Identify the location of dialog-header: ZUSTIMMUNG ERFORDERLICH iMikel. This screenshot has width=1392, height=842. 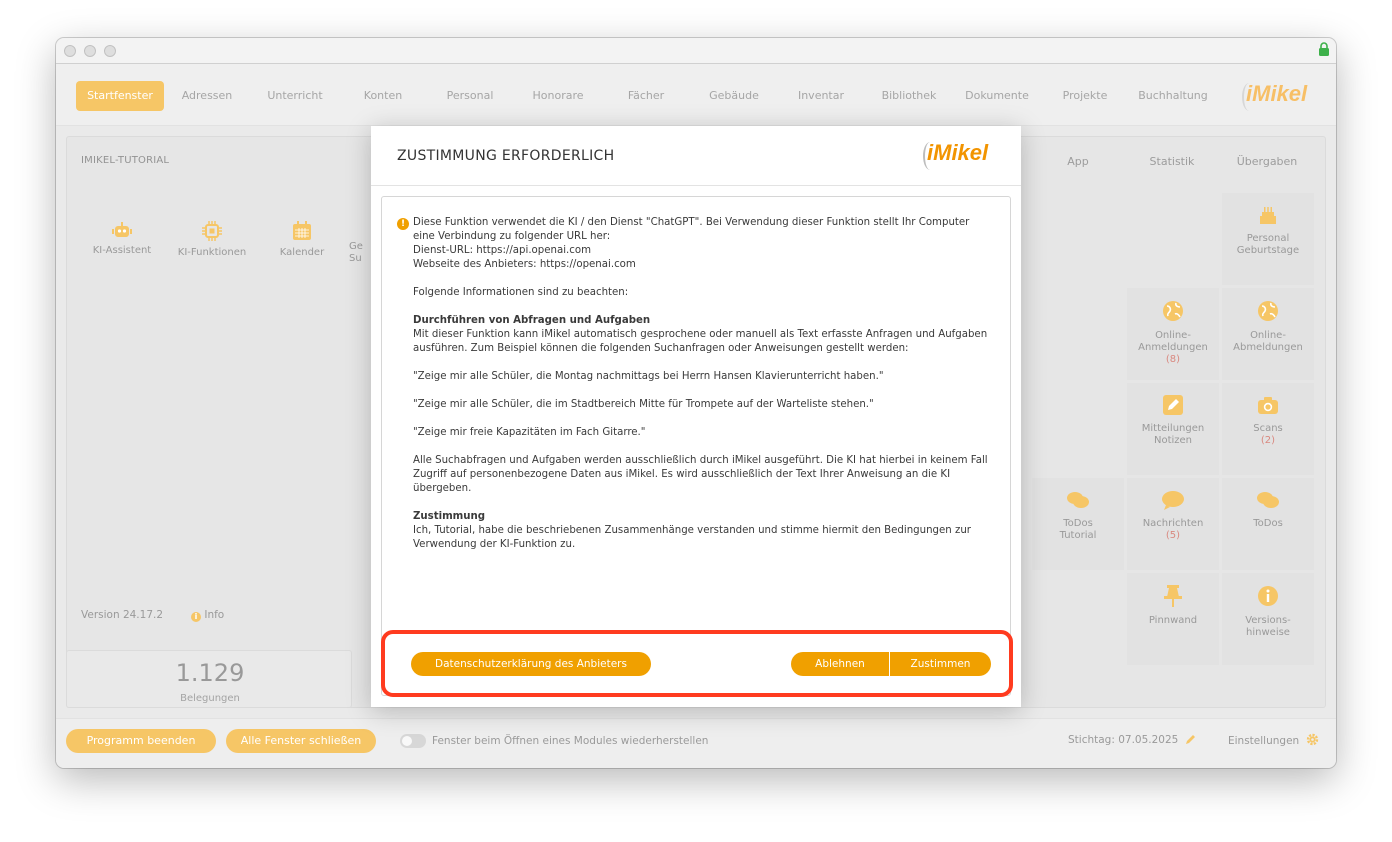
(696, 156).